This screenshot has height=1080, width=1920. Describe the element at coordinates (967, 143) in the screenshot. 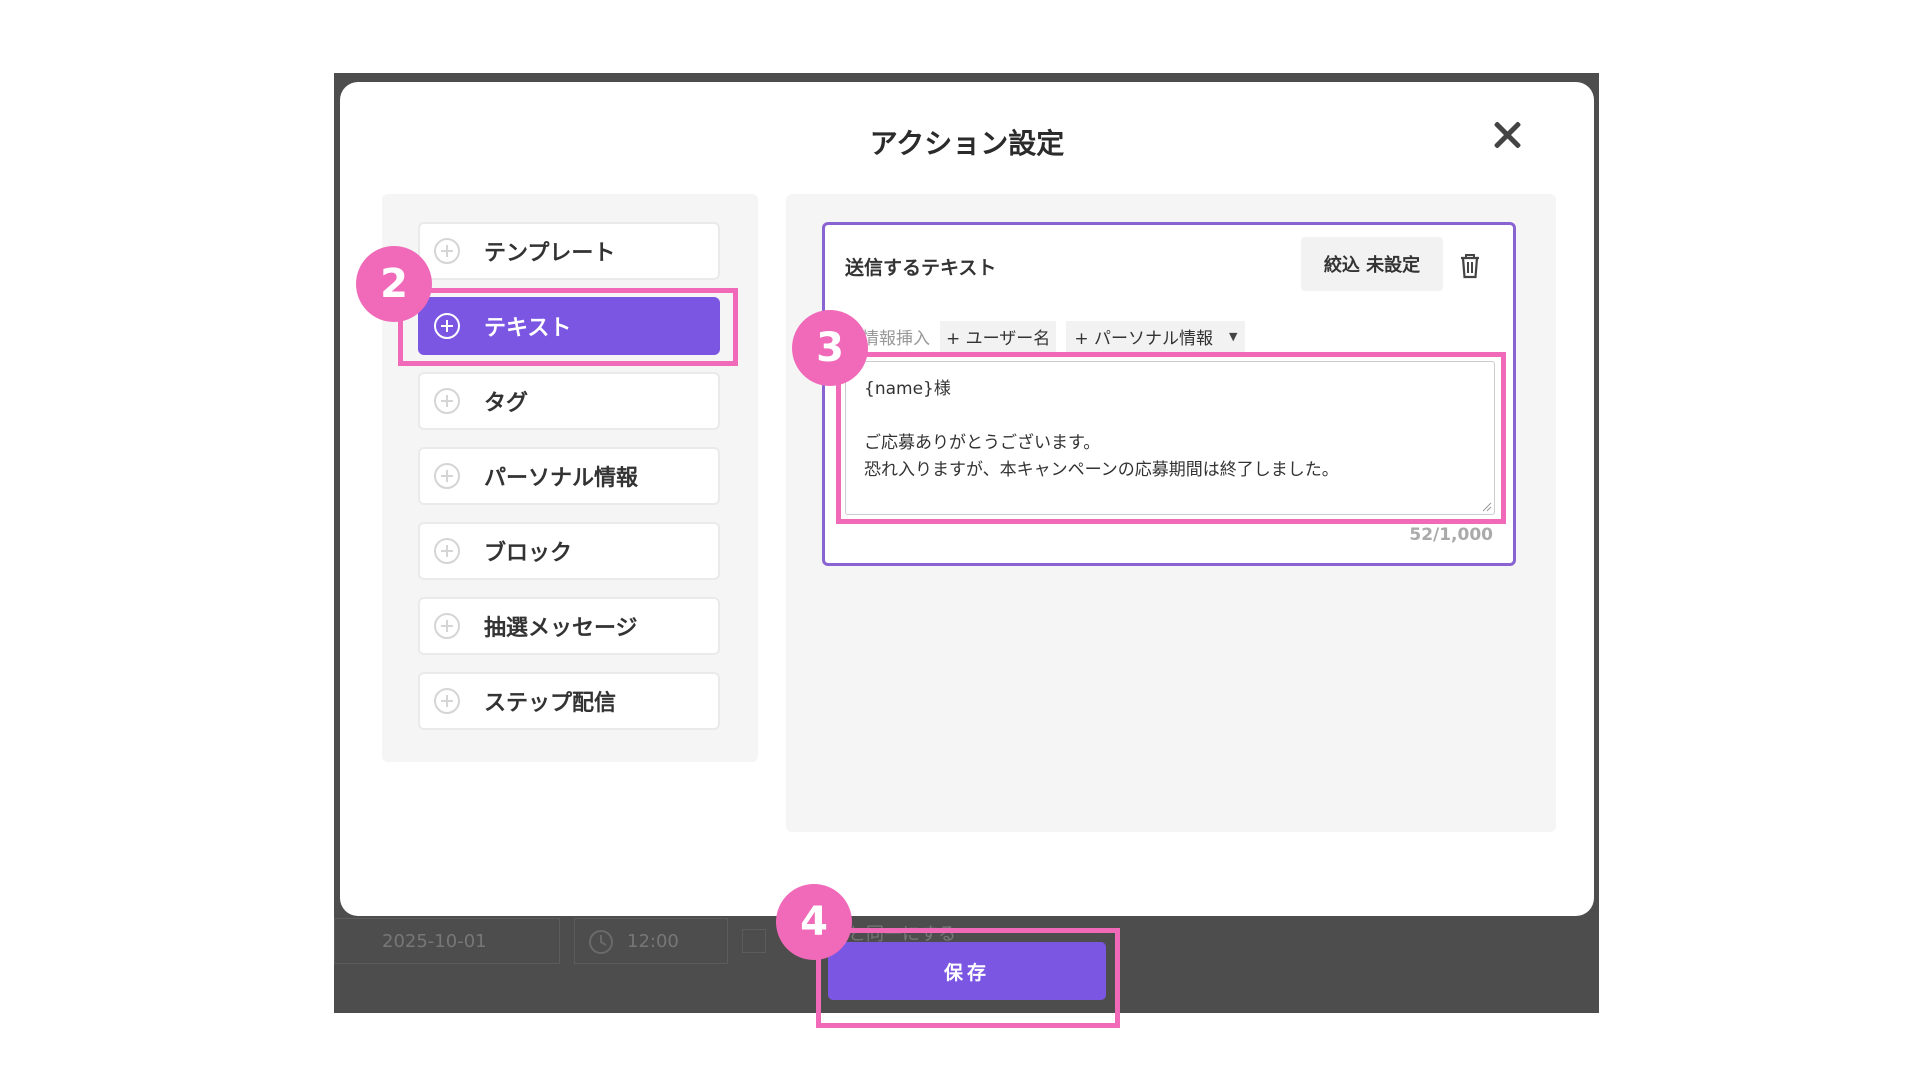

I see `modal-title: アクション設定` at that location.